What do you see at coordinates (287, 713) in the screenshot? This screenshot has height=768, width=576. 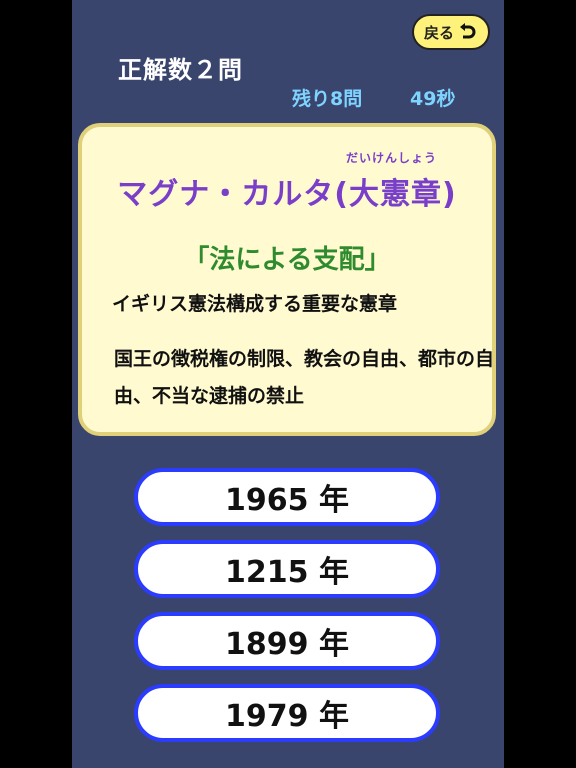 I see `answer-button-4: 1979 年` at bounding box center [287, 713].